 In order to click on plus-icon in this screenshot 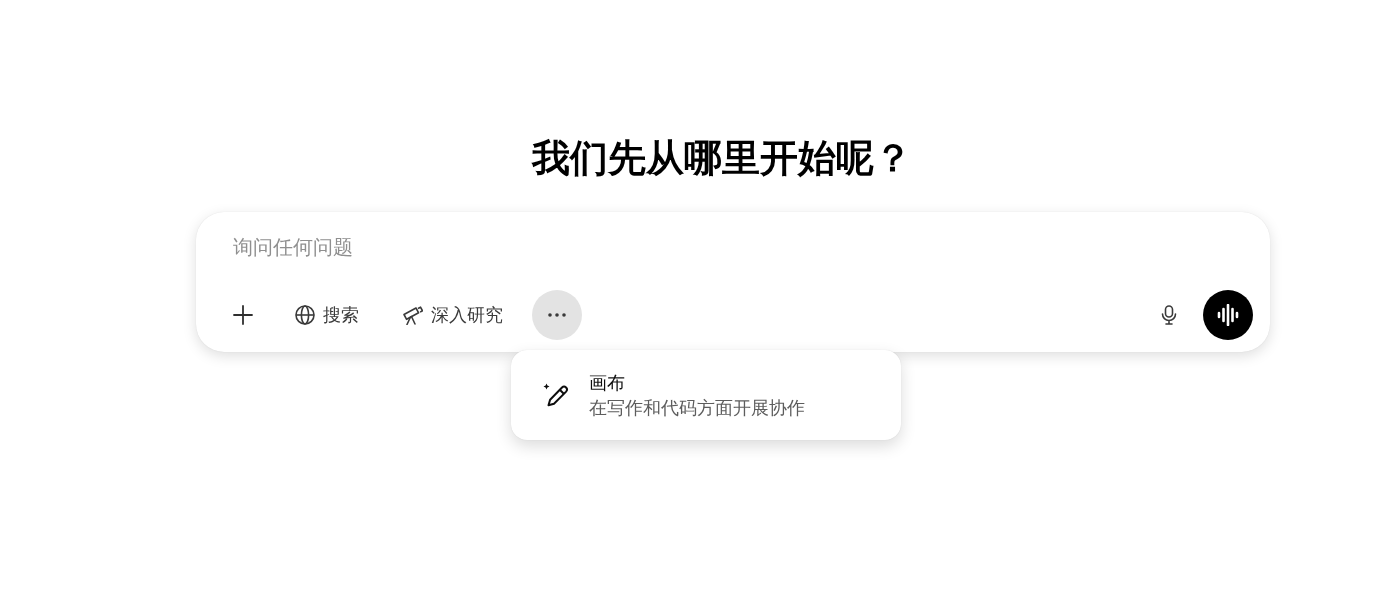, I will do `click(243, 315)`.